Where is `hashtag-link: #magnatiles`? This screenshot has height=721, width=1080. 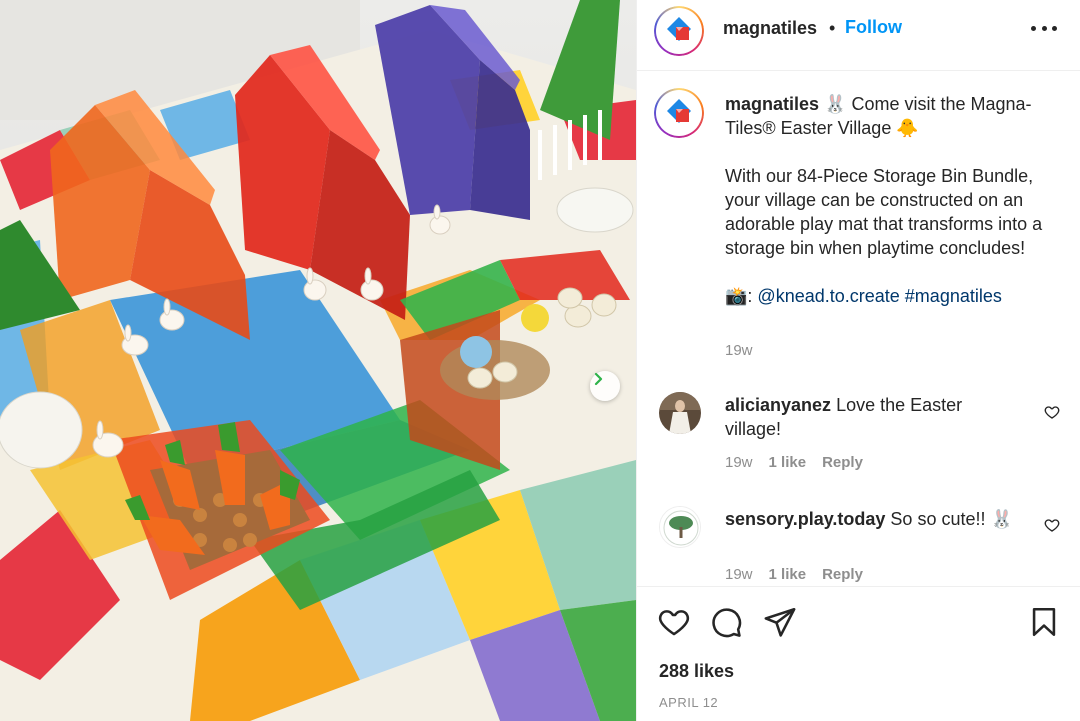
hashtag-link: #magnatiles is located at coordinates (953, 296).